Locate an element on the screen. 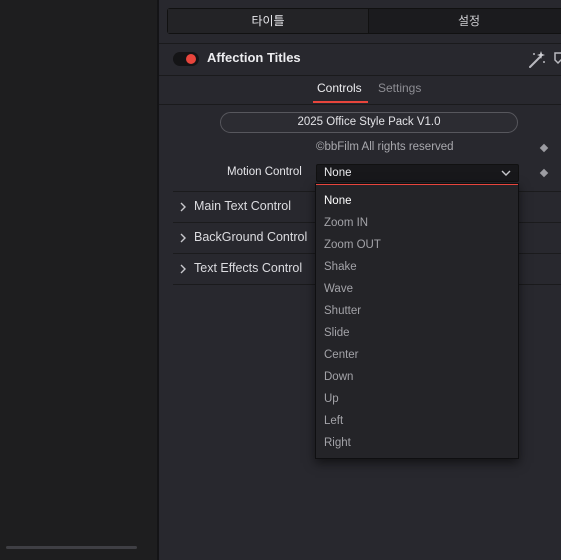  tab-controls: Controls is located at coordinates (339, 88).